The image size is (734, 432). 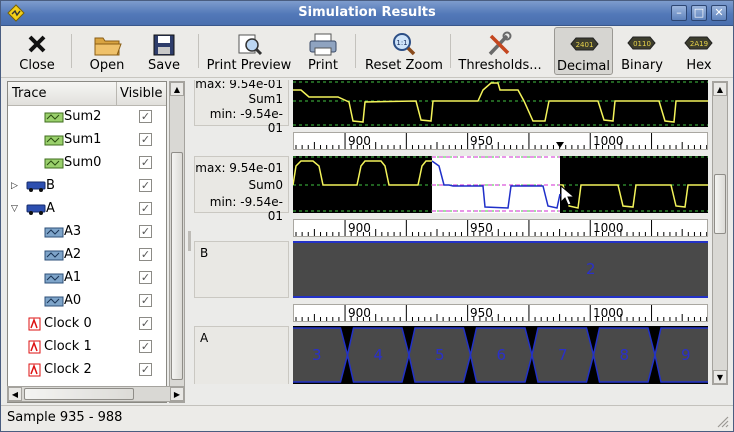 I want to click on tree-scrollbar: ▲ ▼, so click(x=177, y=242).